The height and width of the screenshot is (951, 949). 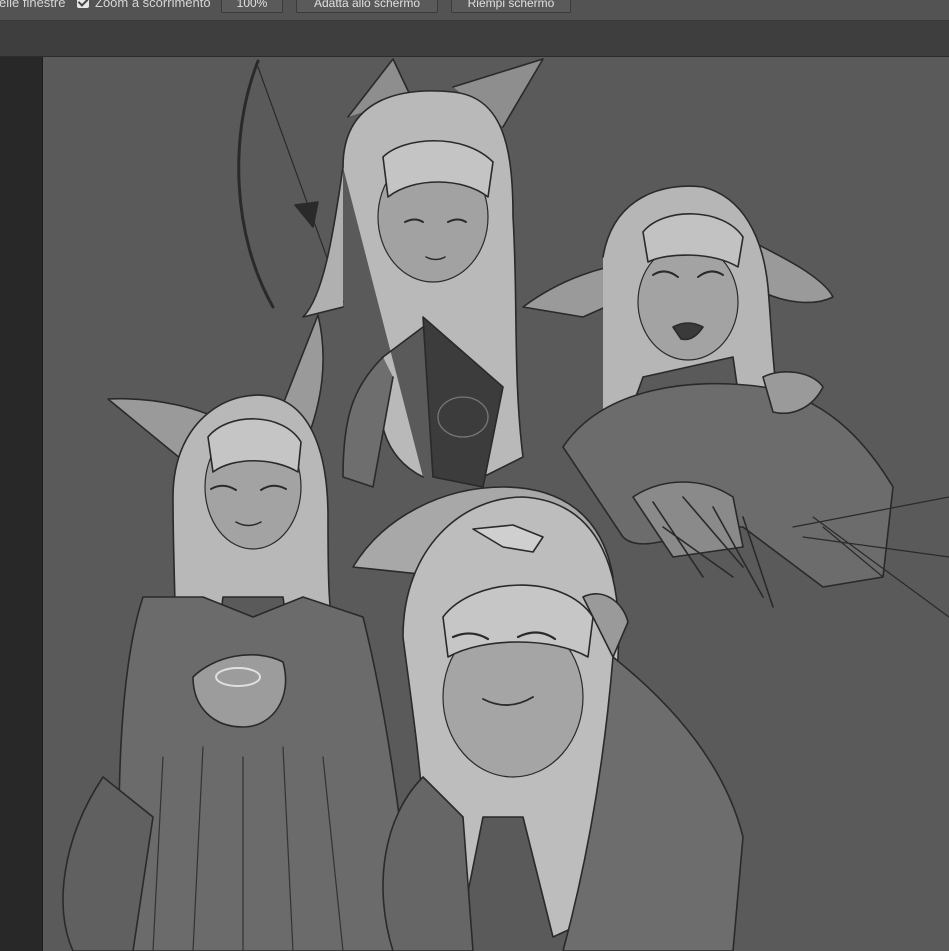 What do you see at coordinates (21, 504) in the screenshot?
I see `tools-panel` at bounding box center [21, 504].